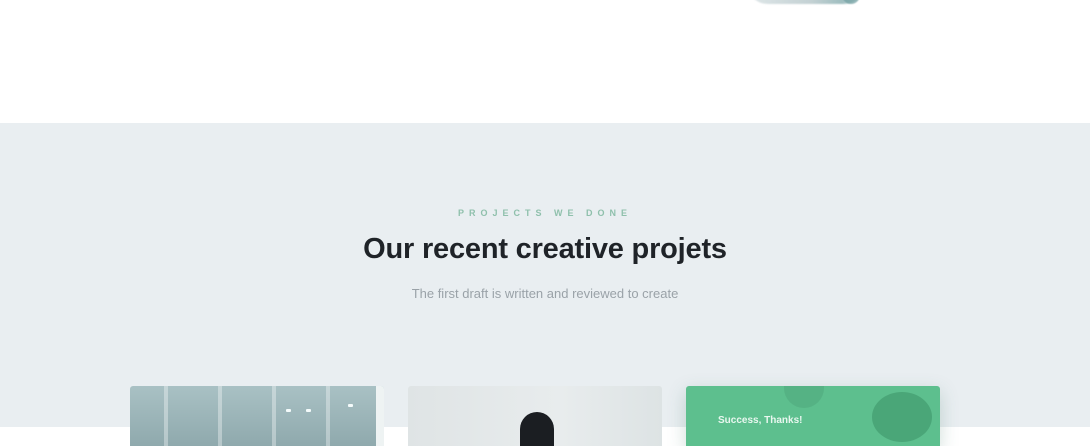 The height and width of the screenshot is (446, 1090). Describe the element at coordinates (257, 416) in the screenshot. I see `project-card-office` at that location.